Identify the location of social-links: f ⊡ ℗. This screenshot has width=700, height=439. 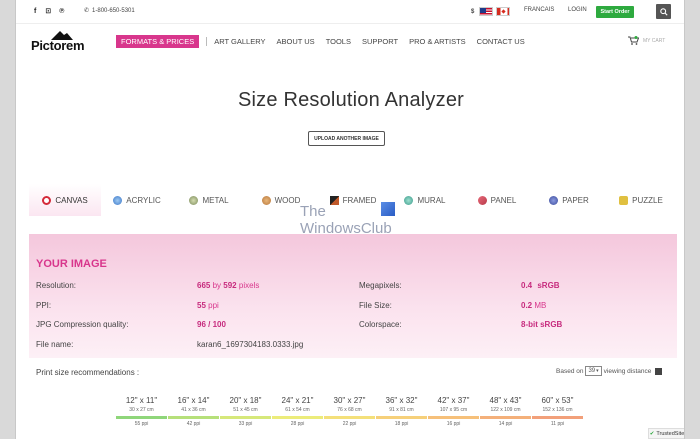
(49, 11).